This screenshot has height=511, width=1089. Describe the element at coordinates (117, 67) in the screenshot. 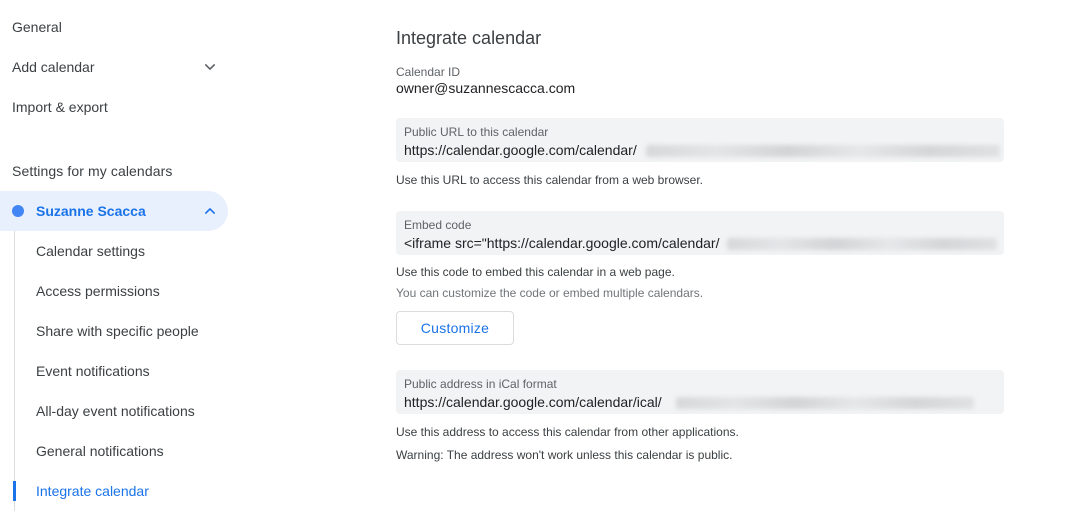

I see `nav-add-calendar: Add calendar` at that location.